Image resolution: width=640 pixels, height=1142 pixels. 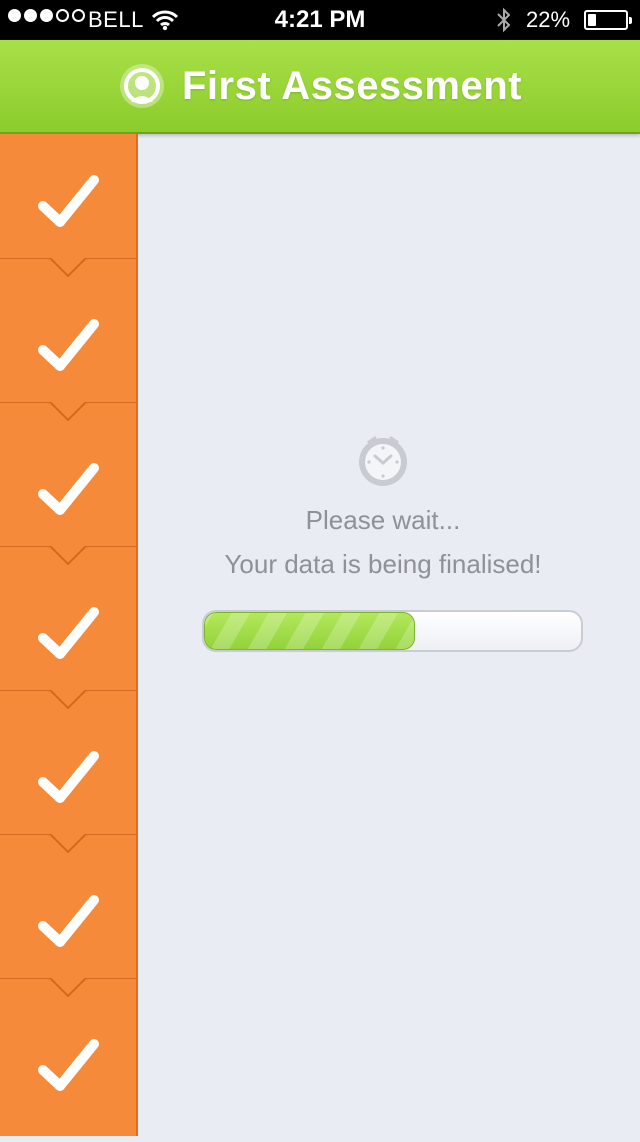 I want to click on app-header: First Assessment, so click(x=320, y=87).